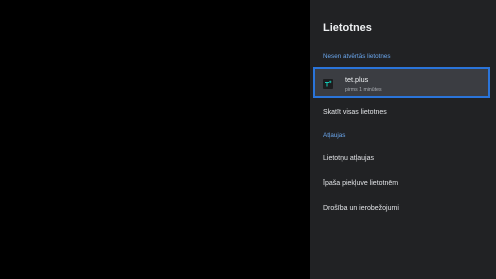  Describe the element at coordinates (328, 84) in the screenshot. I see `tet-plus-app-icon` at that location.